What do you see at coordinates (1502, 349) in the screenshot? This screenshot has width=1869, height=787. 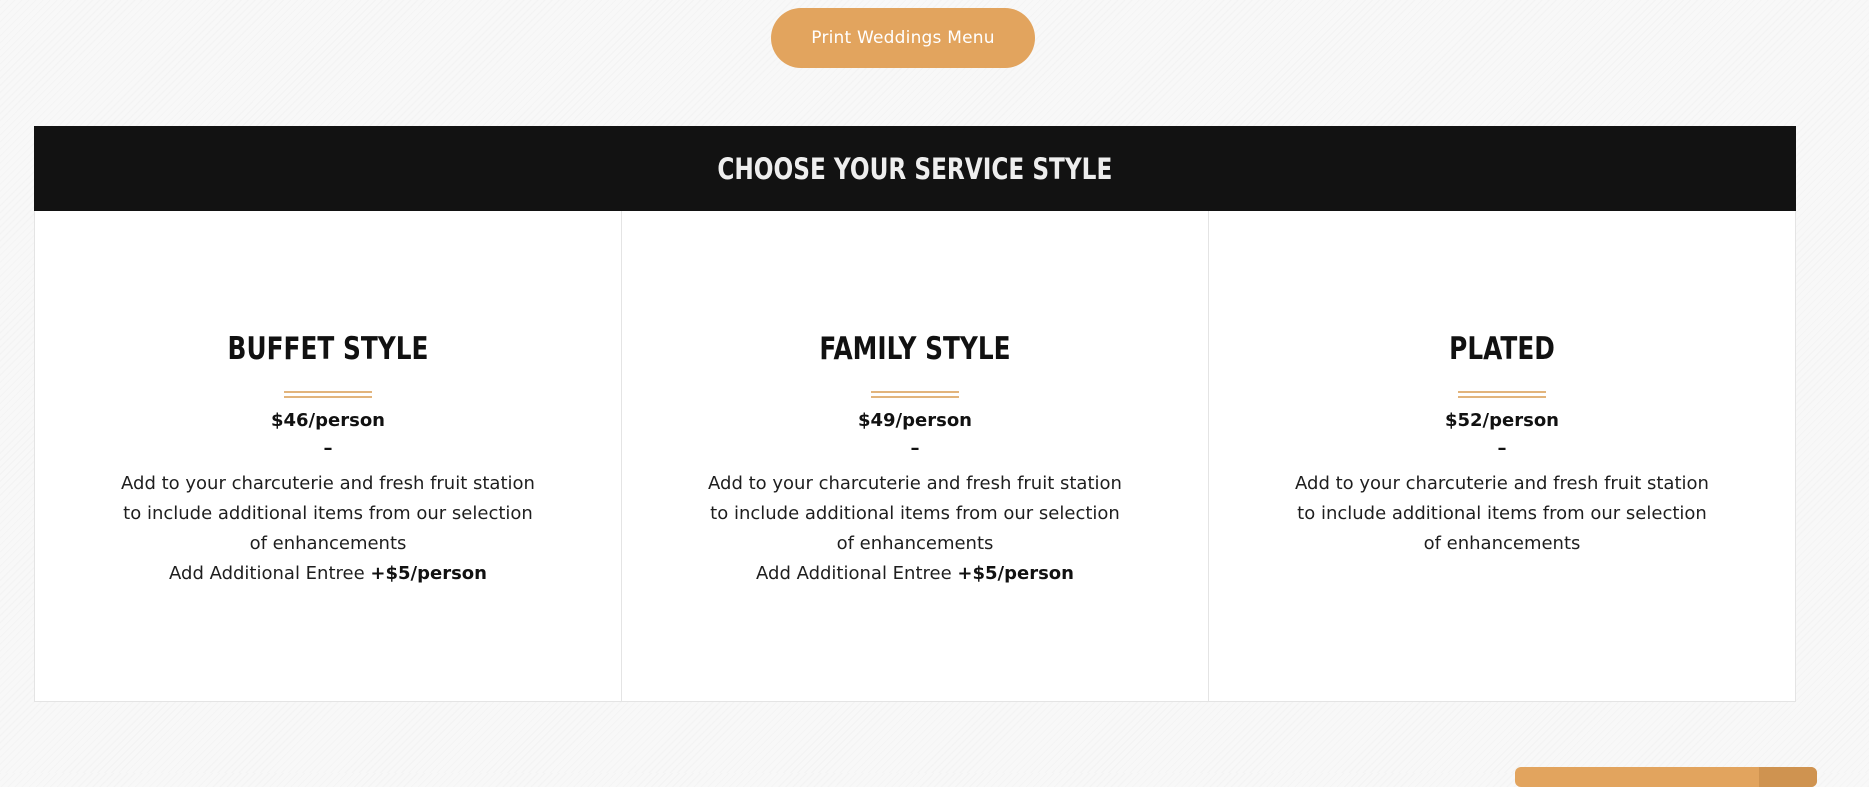 I see `card-title: PLATED` at bounding box center [1502, 349].